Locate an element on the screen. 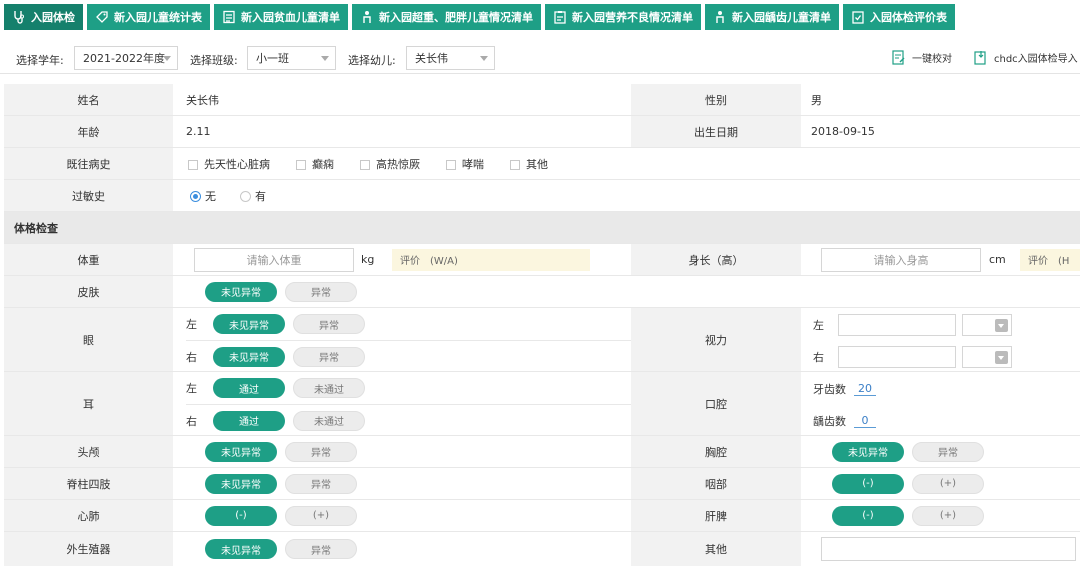 Image resolution: width=1080 pixels, height=566 pixels. teeth-count-input: 20 is located at coordinates (865, 389).